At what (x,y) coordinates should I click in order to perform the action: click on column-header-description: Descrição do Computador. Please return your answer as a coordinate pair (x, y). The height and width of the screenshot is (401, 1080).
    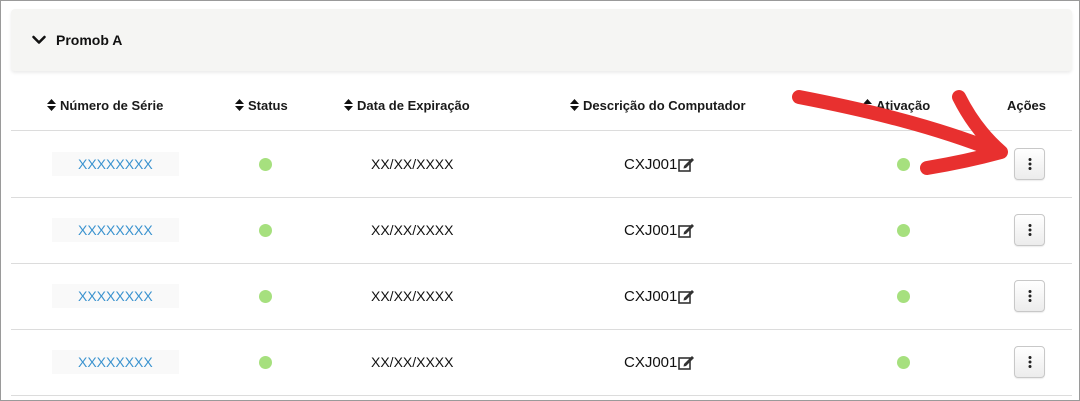
    Looking at the image, I should click on (658, 105).